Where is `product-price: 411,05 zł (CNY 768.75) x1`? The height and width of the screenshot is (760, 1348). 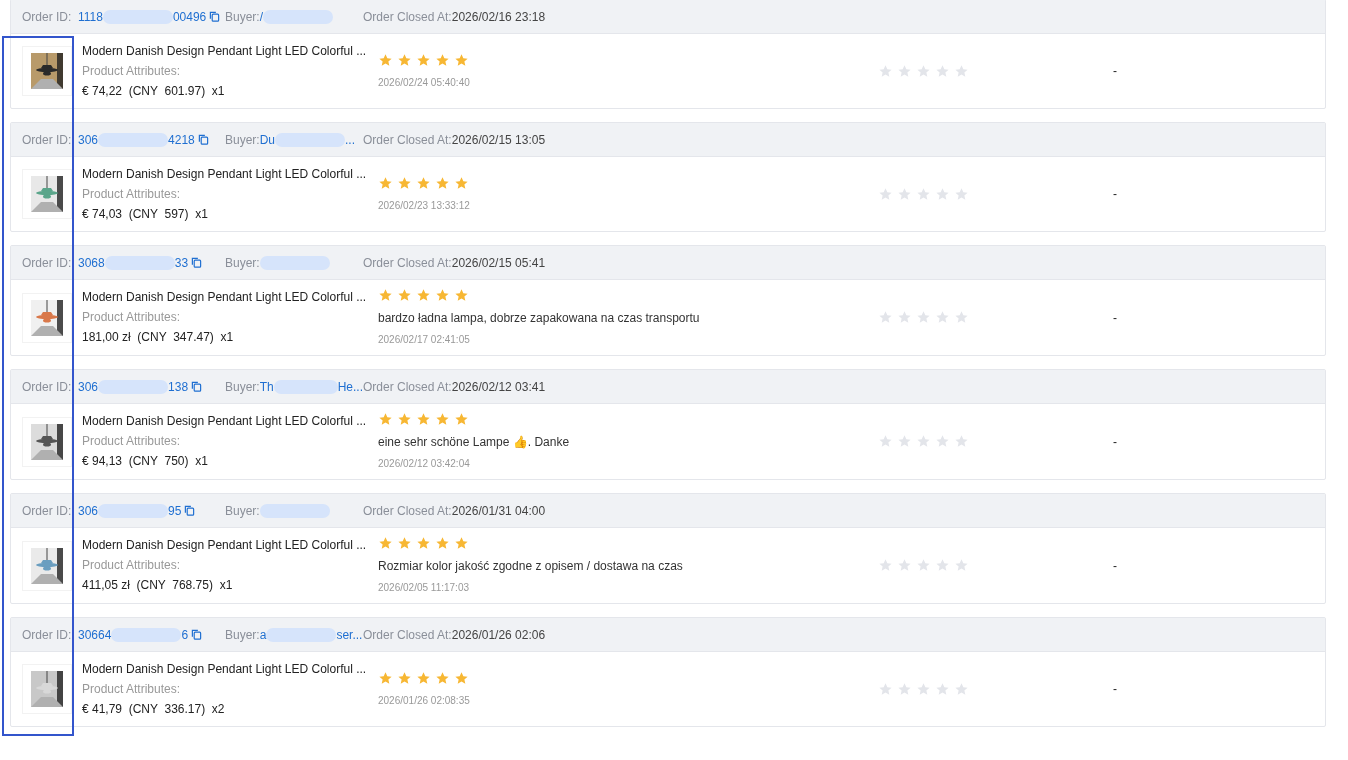 product-price: 411,05 zł (CNY 768.75) x1 is located at coordinates (158, 585).